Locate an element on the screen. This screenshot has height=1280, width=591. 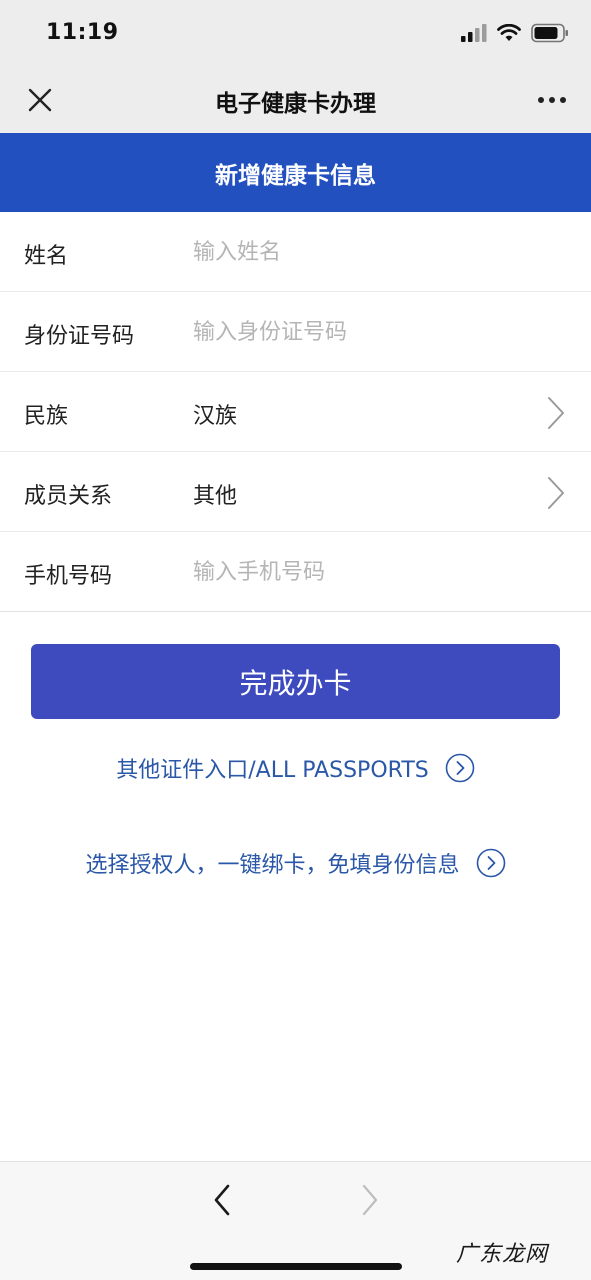
ethnicity-select: 民族 汉族 is located at coordinates (295, 412).